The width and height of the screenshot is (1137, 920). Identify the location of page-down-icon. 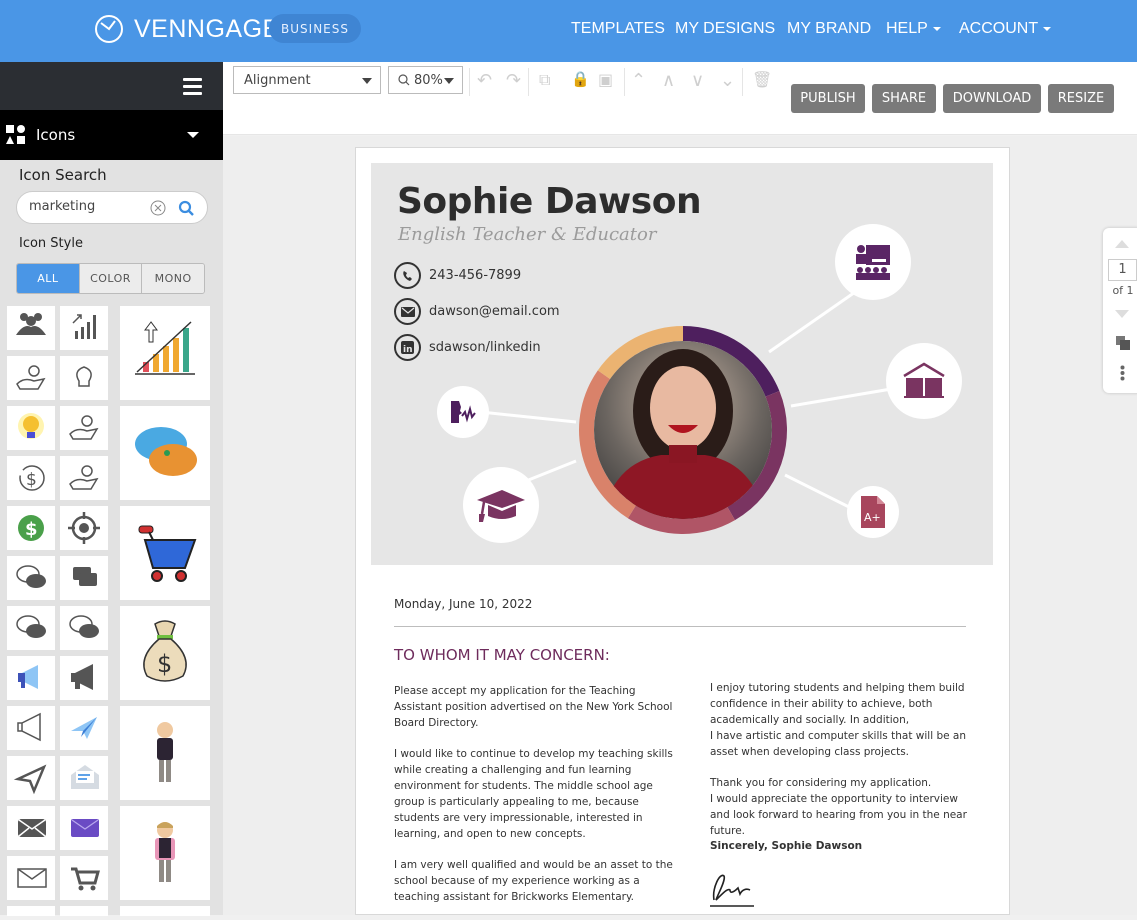
(1122, 314).